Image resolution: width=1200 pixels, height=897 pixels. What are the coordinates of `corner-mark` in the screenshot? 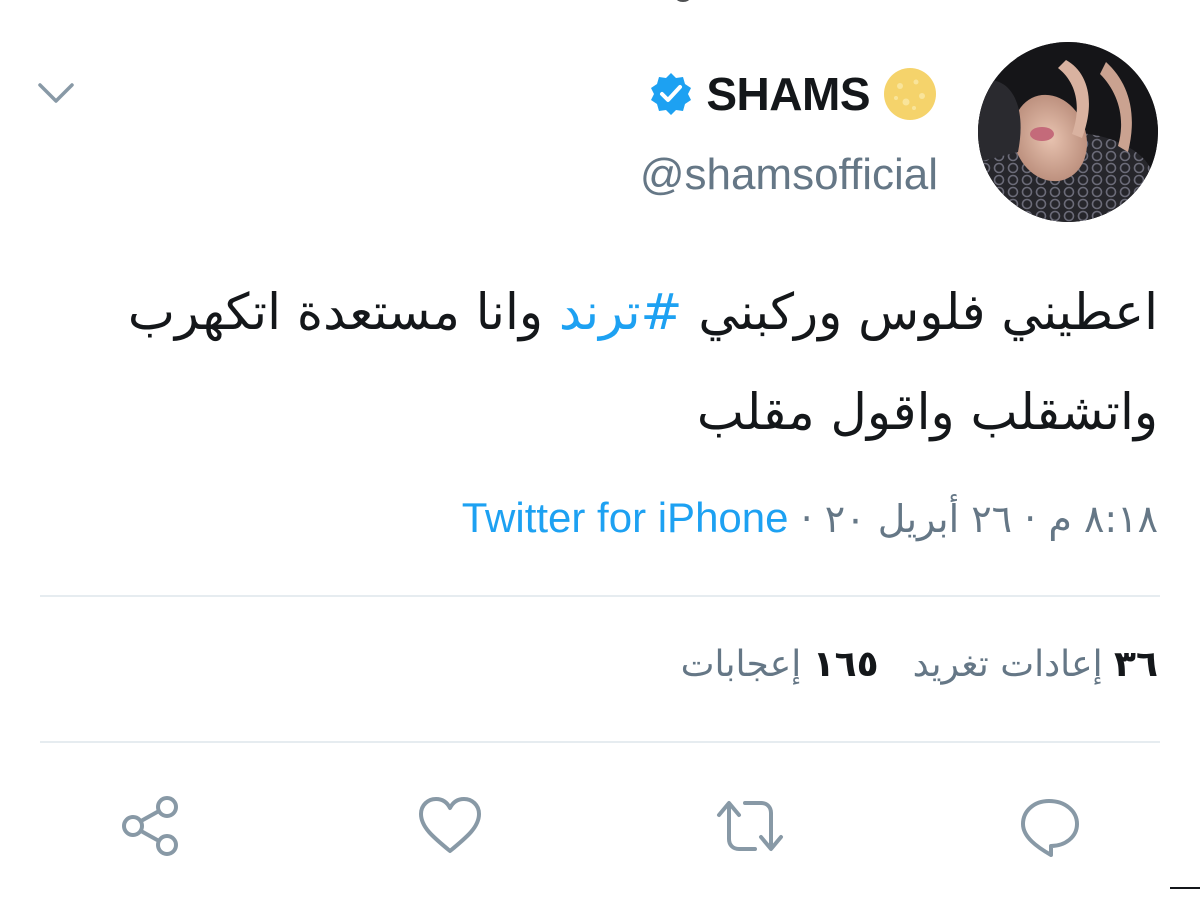 It's located at (1185, 888).